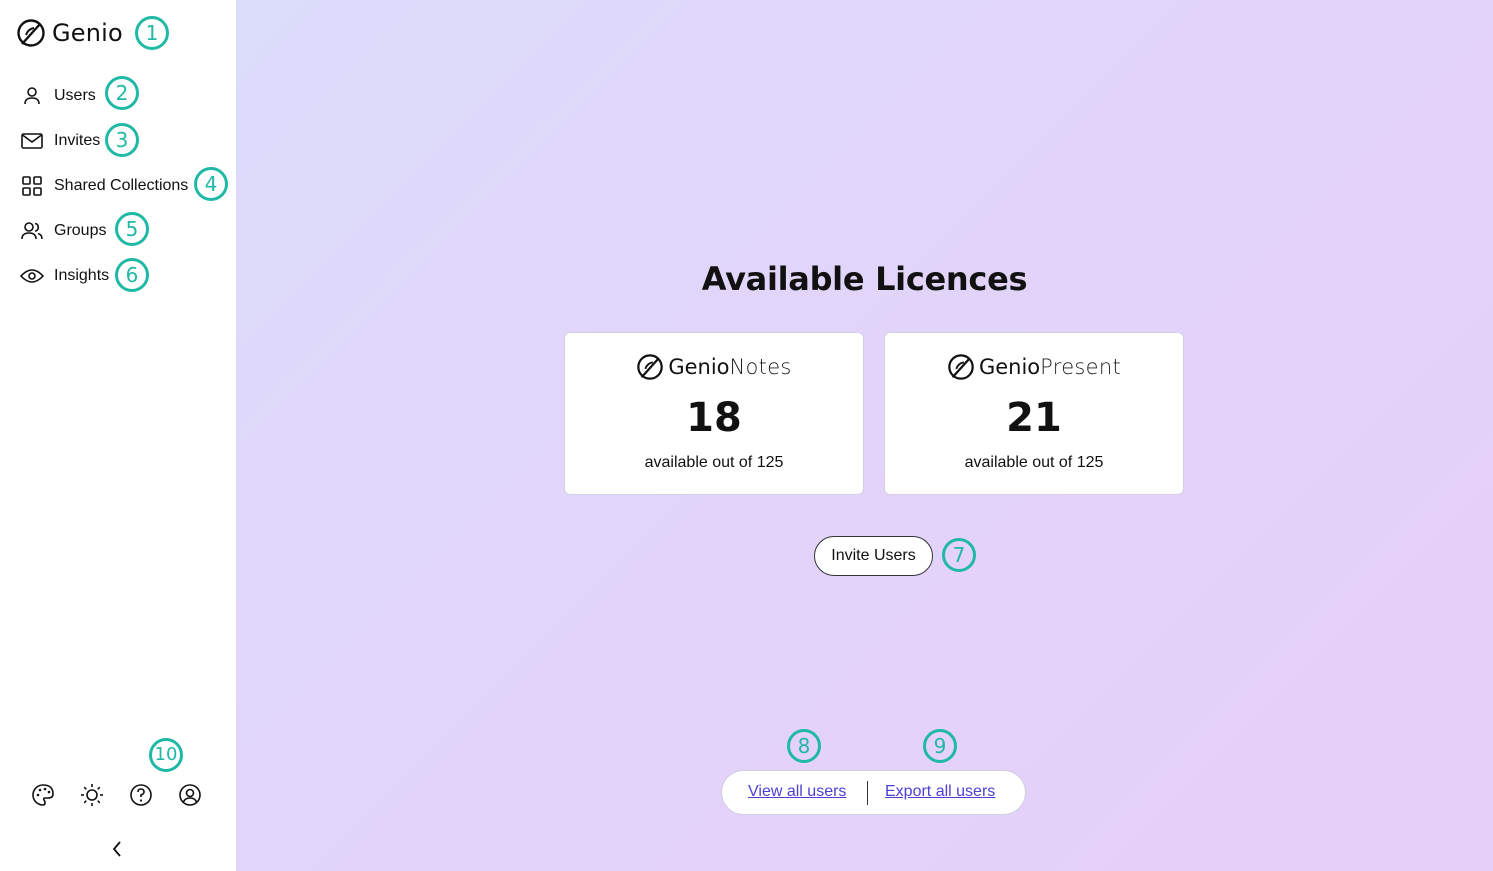 The height and width of the screenshot is (871, 1493). I want to click on licence-count: 21, so click(1034, 418).